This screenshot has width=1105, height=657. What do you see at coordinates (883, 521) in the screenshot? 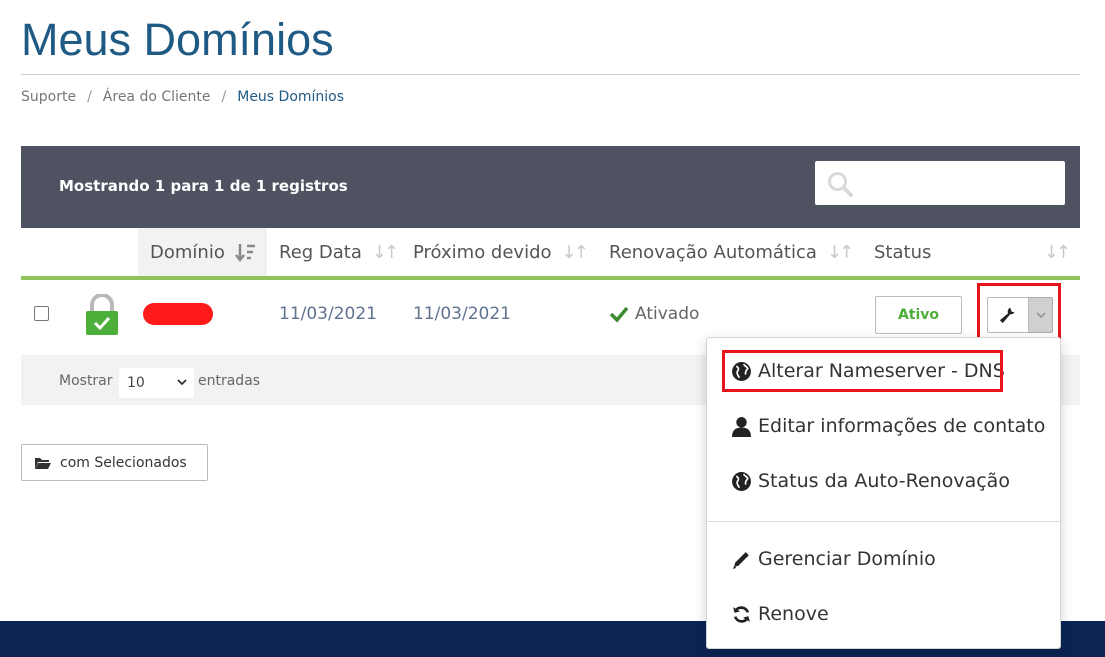
I see `menu-divider` at bounding box center [883, 521].